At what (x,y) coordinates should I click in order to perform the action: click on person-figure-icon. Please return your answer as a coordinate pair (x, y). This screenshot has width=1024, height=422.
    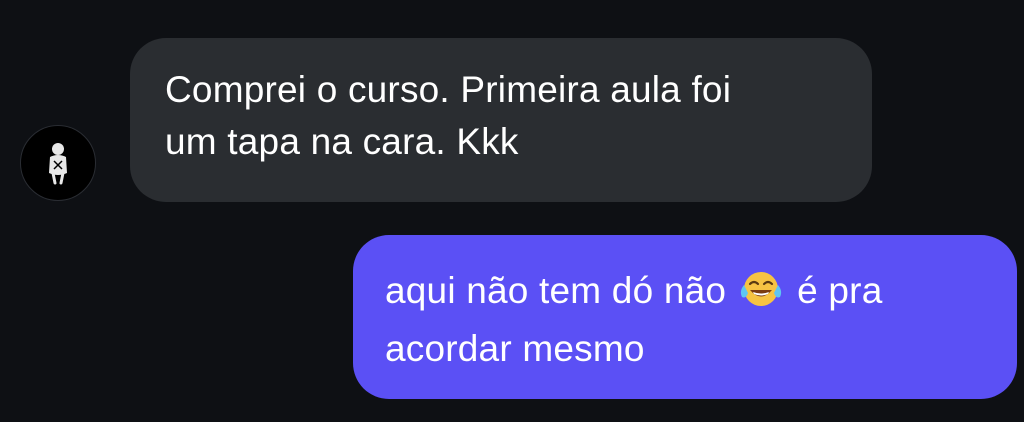
    Looking at the image, I should click on (58, 164).